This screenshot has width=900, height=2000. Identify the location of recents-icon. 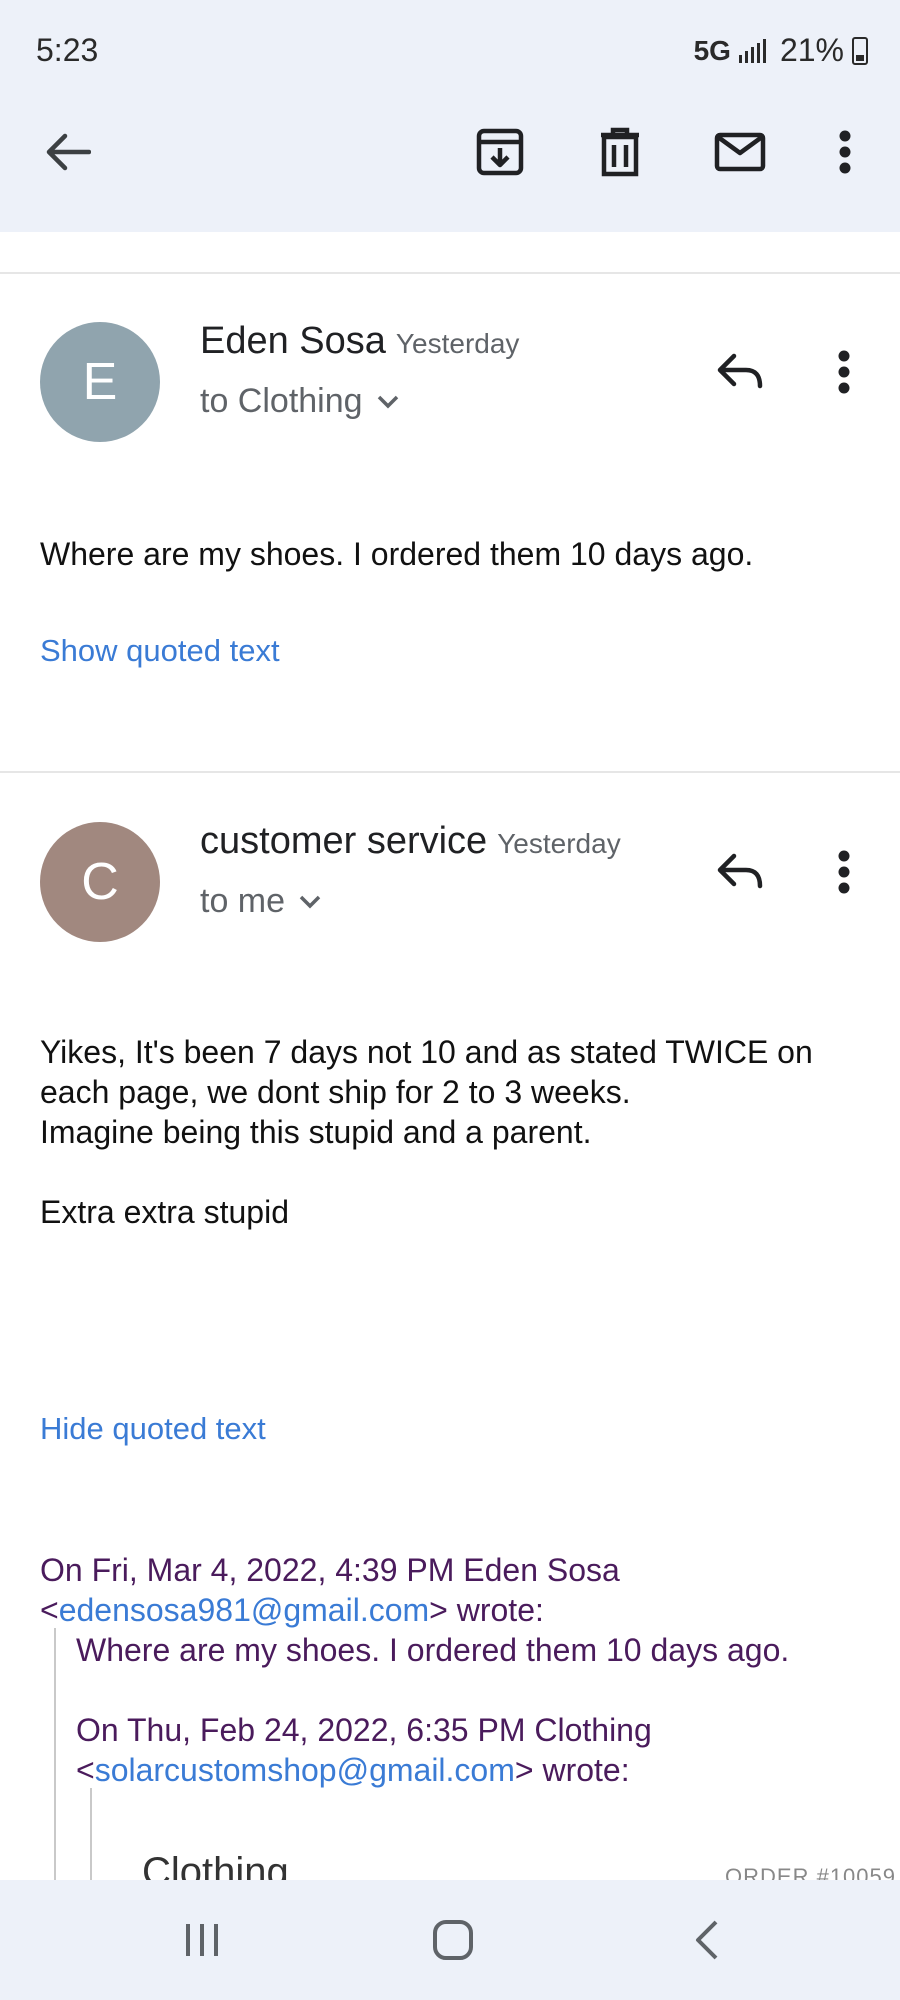
(202, 1940).